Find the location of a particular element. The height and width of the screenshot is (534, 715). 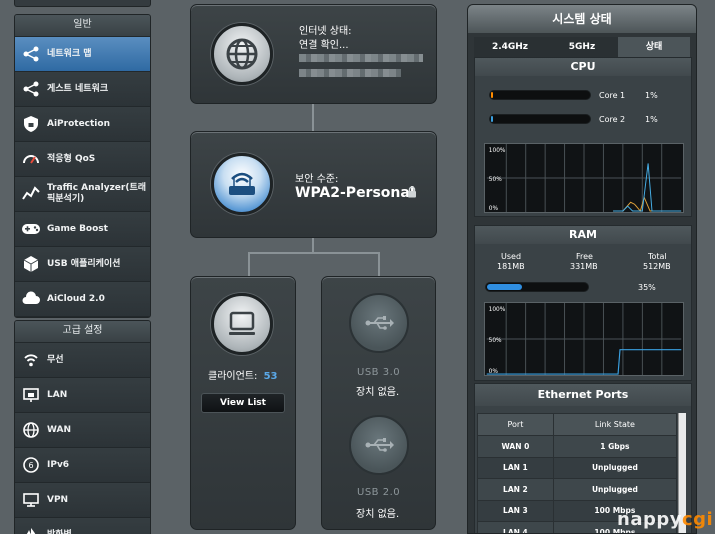

sidebar-item-qos-gauge: 적응형 QoS is located at coordinates (82, 159).